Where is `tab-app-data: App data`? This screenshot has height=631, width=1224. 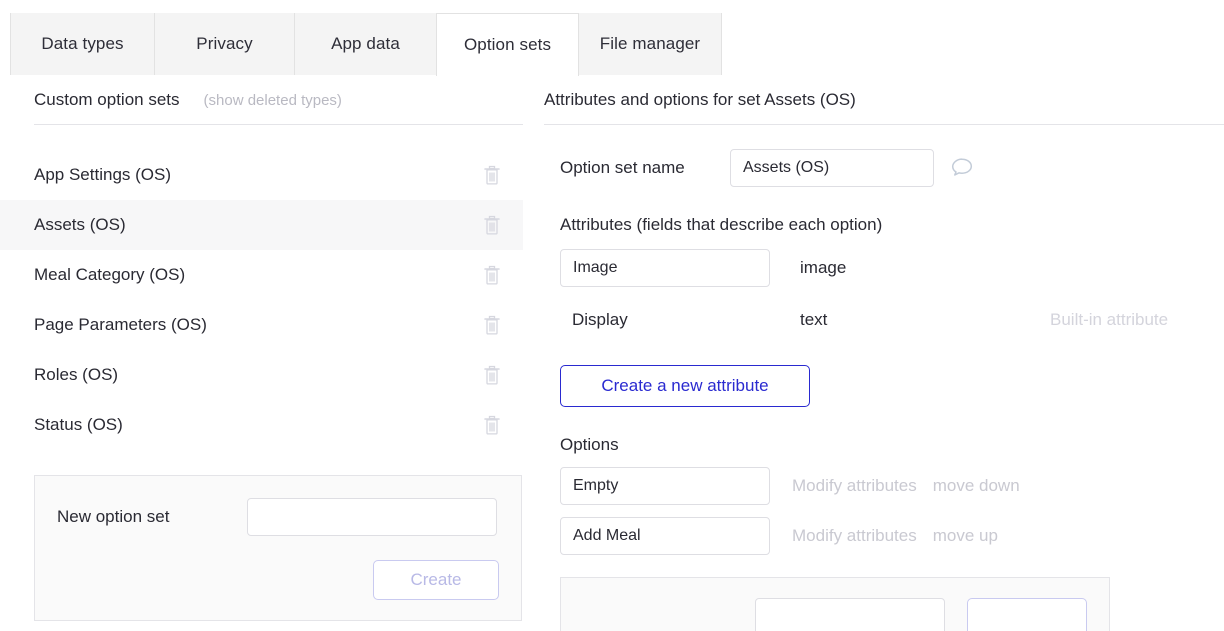
tab-app-data: App data is located at coordinates (366, 44).